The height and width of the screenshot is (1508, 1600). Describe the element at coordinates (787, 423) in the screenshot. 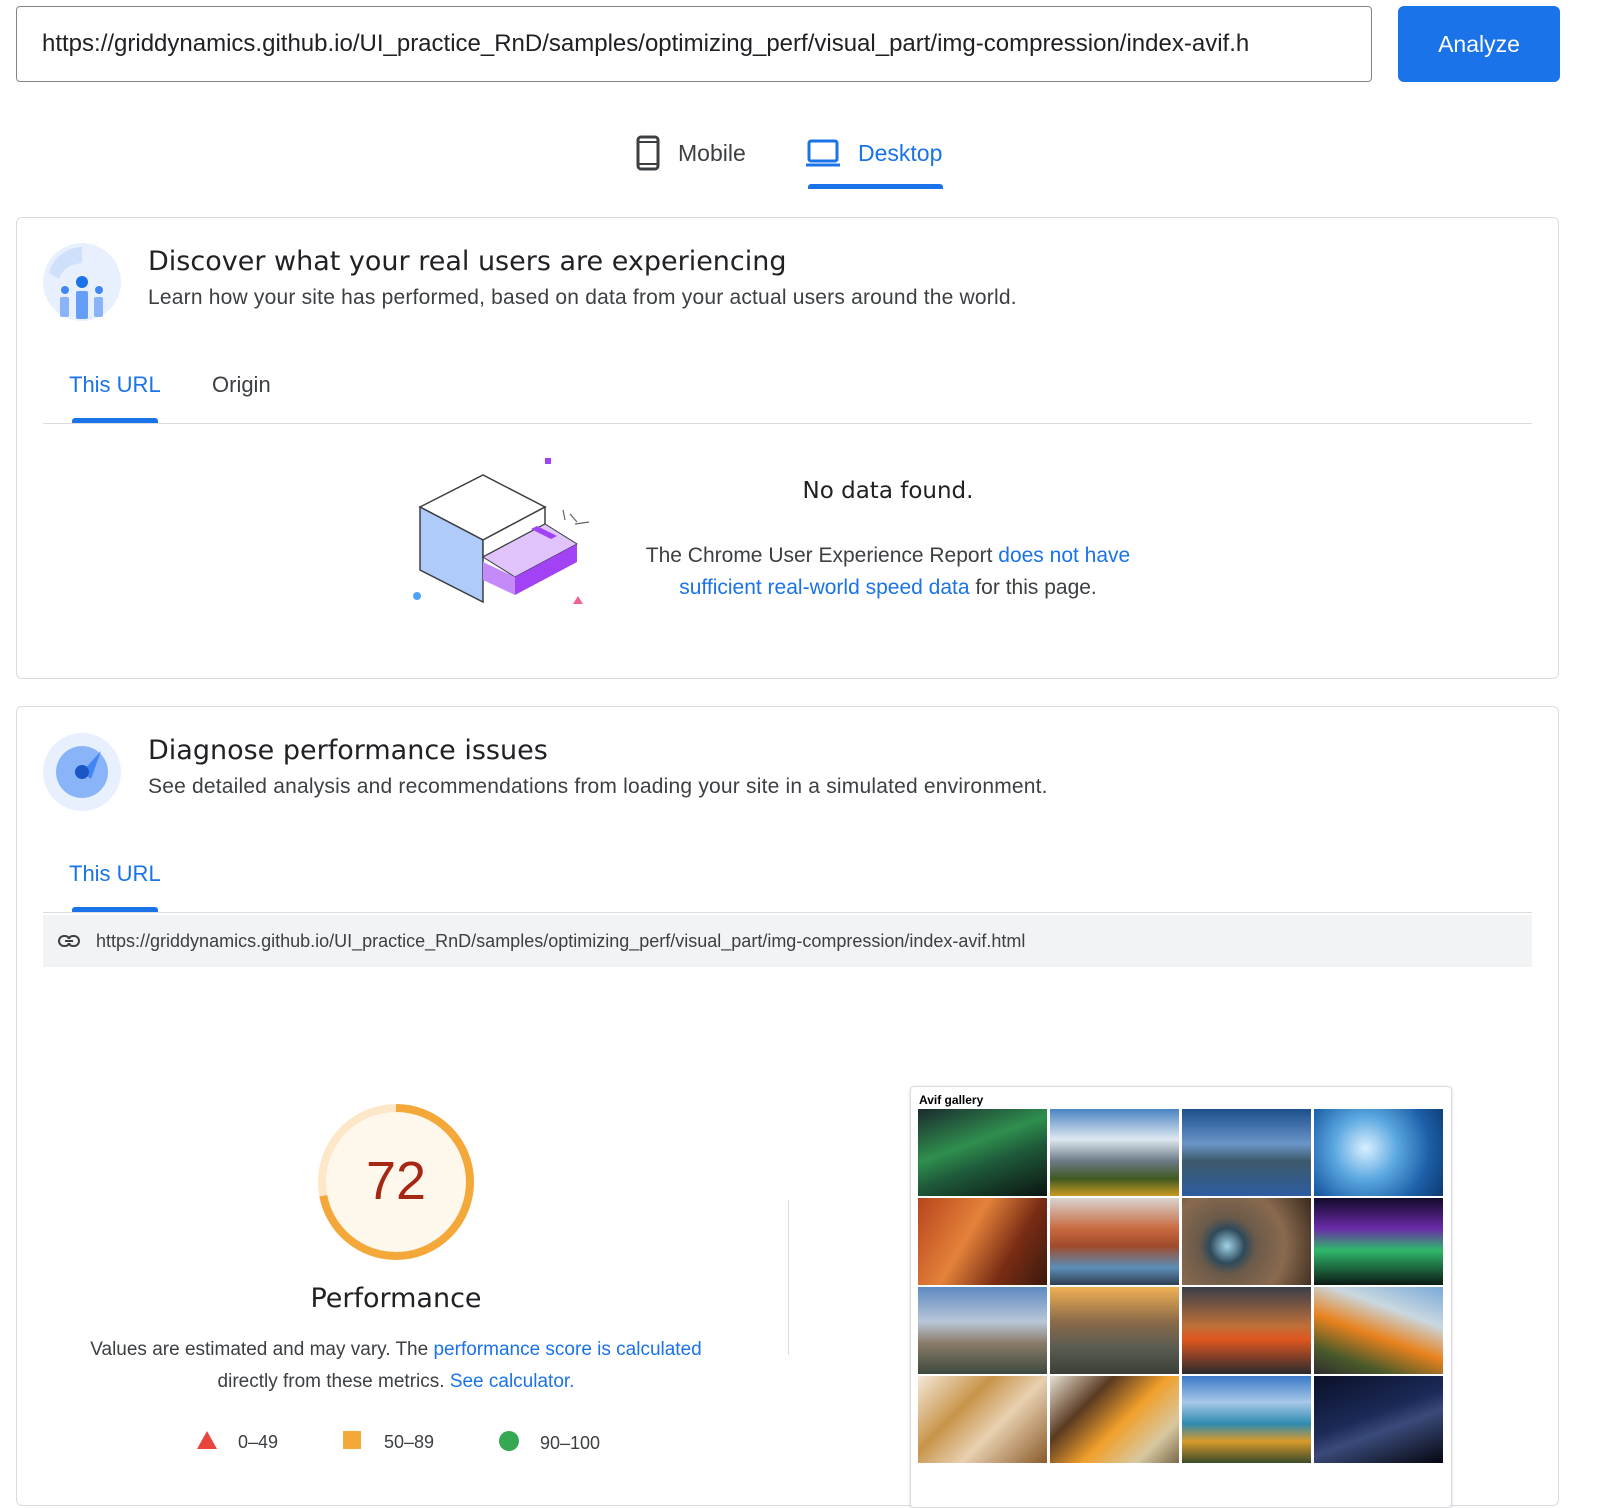

I see `field-tabs-divider` at that location.